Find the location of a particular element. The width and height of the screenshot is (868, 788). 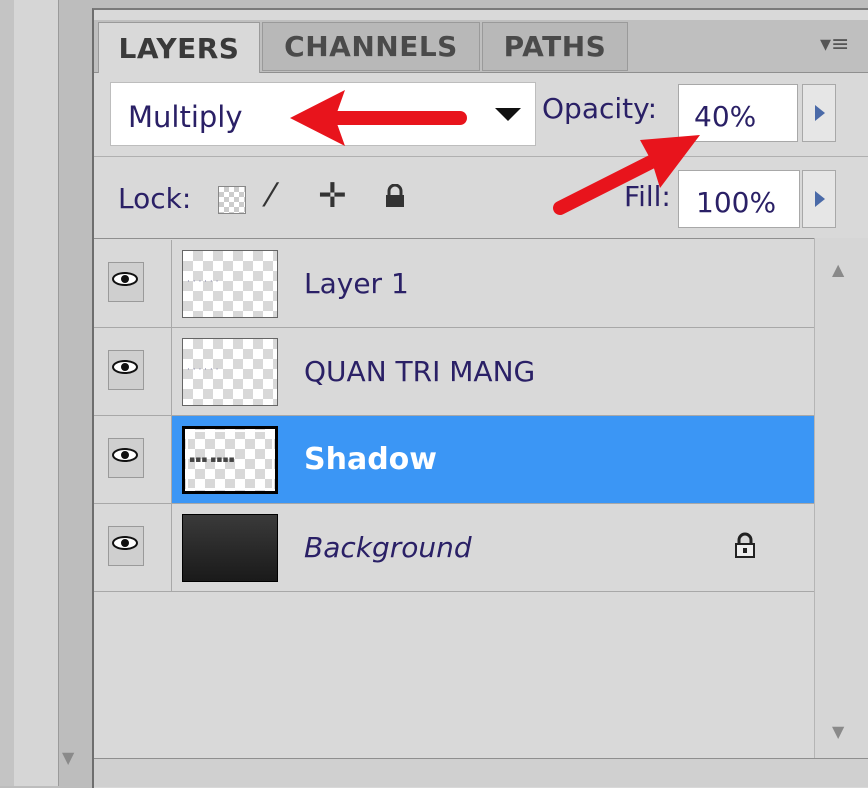

layer-name: QUAN TRI MANG is located at coordinates (420, 371).